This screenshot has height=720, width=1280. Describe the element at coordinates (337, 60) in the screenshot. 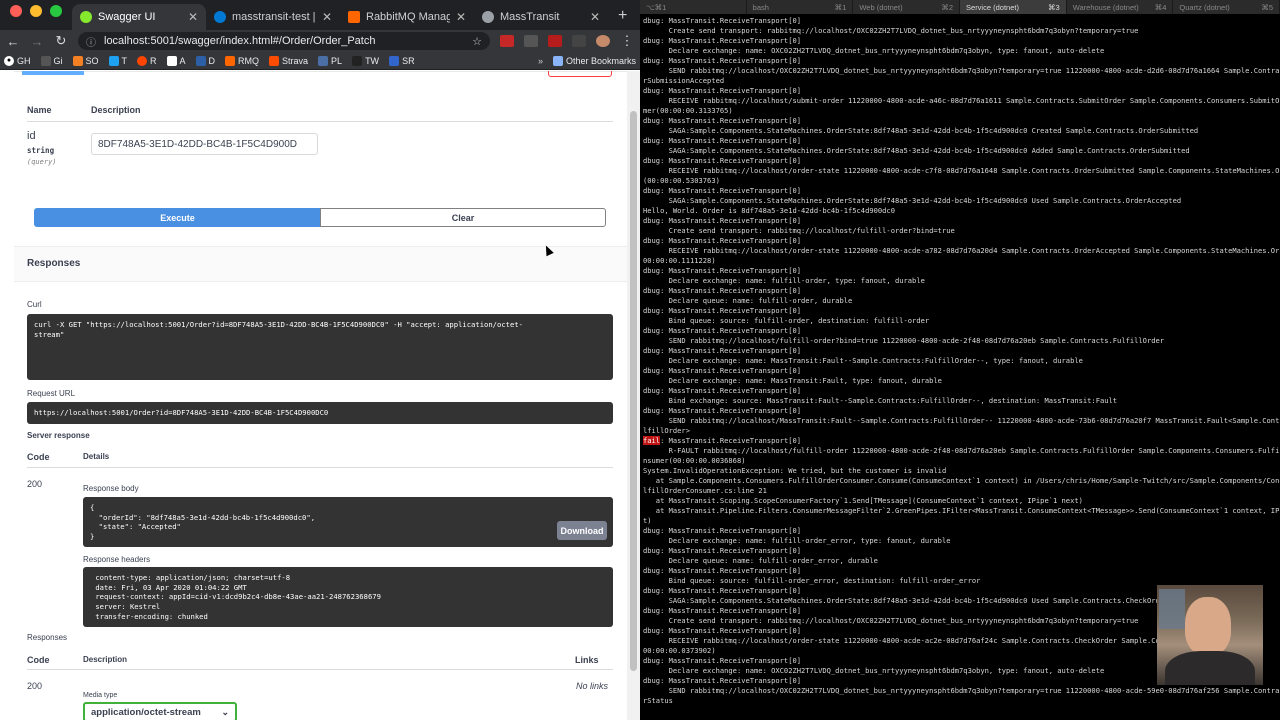

I see `bookmark-label: PL` at that location.